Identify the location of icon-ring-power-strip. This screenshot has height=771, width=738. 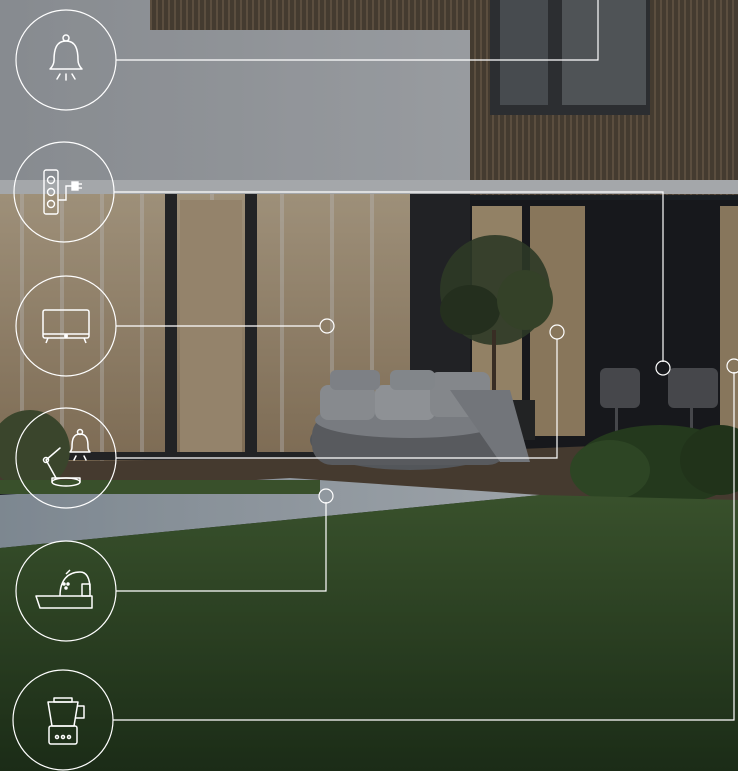
(64, 192).